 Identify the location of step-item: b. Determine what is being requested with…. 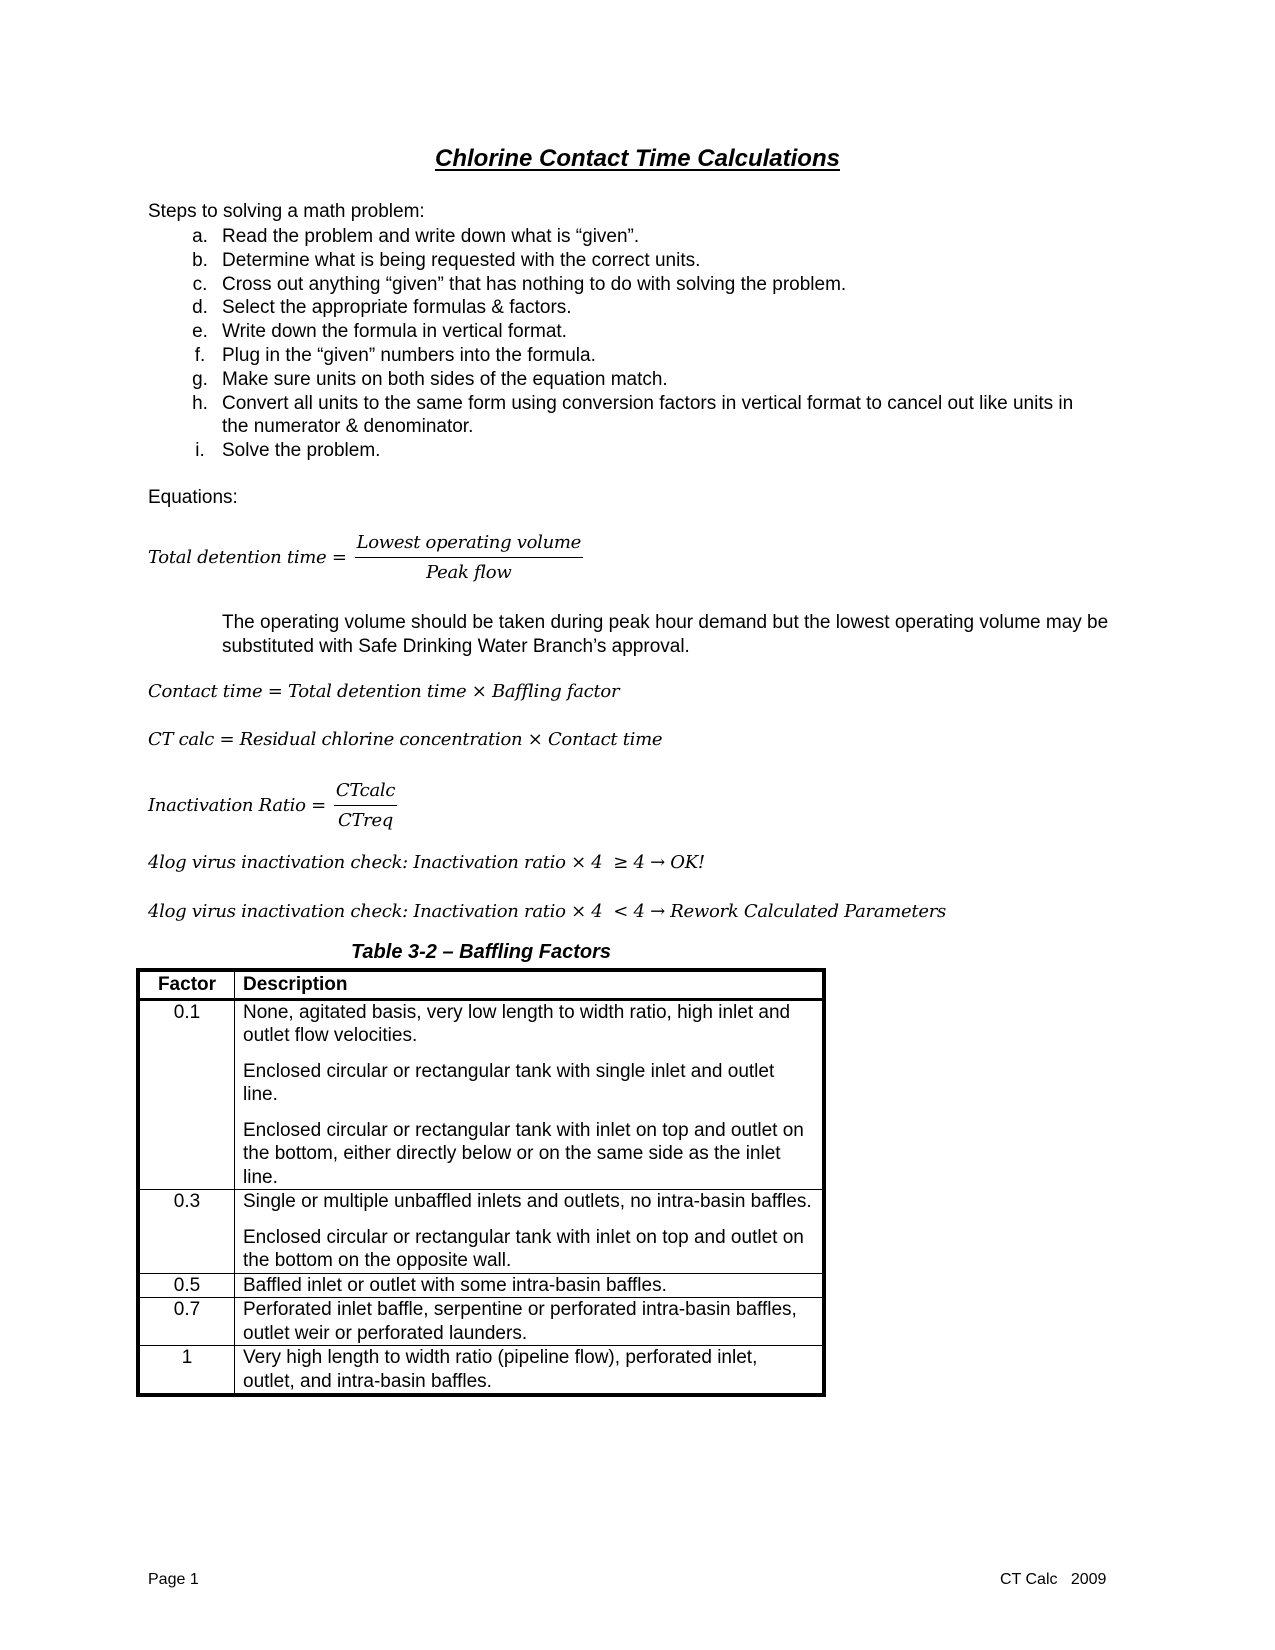
(628, 261).